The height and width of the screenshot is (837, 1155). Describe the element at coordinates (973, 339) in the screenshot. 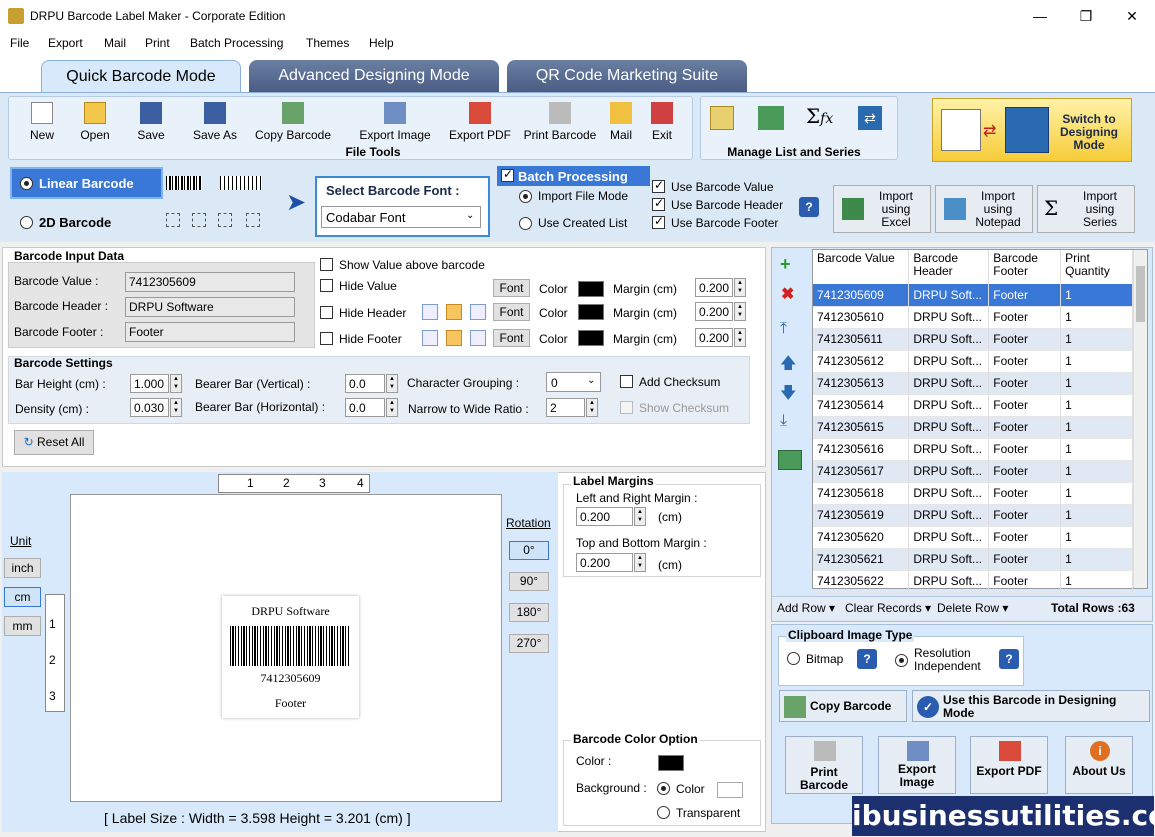

I see `table-row: 7412305611 DRPU Soft... Footer 1` at that location.